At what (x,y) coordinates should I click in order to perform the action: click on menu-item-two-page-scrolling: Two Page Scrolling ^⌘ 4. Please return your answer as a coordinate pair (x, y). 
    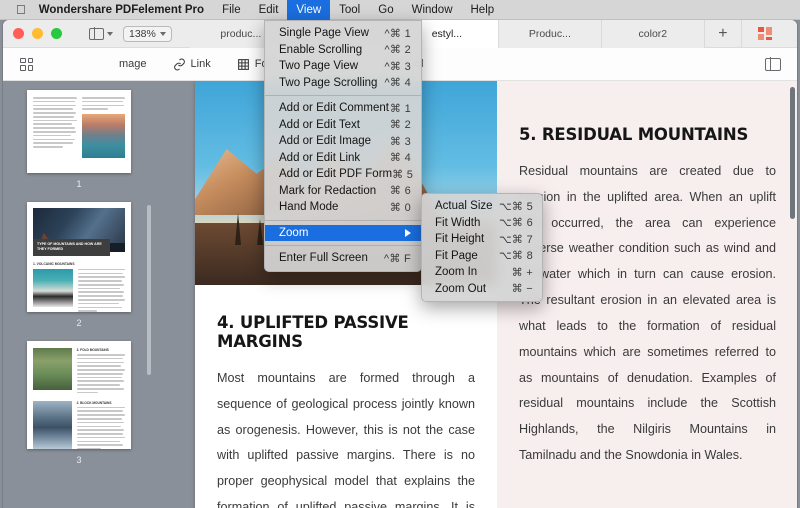
    Looking at the image, I should click on (343, 83).